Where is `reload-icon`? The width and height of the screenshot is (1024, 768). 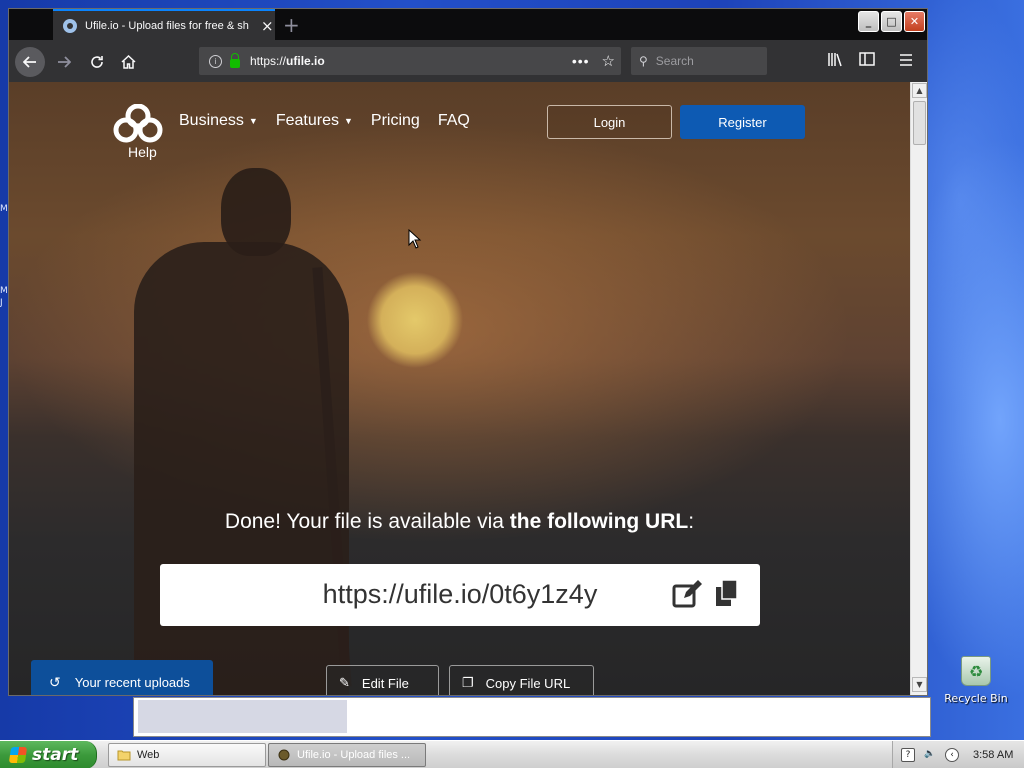
reload-icon is located at coordinates (97, 62).